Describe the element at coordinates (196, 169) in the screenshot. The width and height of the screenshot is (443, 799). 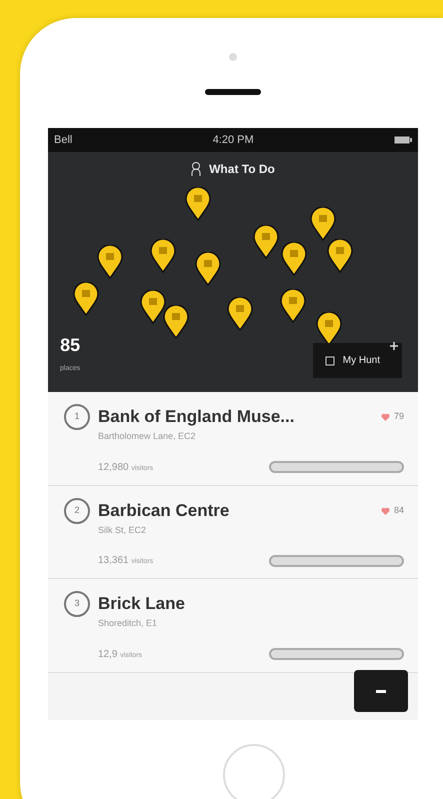
I see `person-icon` at that location.